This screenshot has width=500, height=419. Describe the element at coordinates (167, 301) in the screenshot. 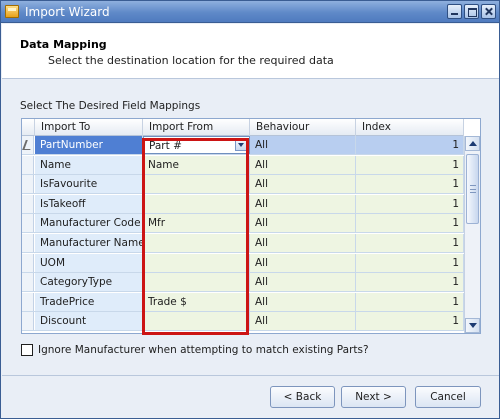

I see `import-from-cell-text: Trade $` at that location.